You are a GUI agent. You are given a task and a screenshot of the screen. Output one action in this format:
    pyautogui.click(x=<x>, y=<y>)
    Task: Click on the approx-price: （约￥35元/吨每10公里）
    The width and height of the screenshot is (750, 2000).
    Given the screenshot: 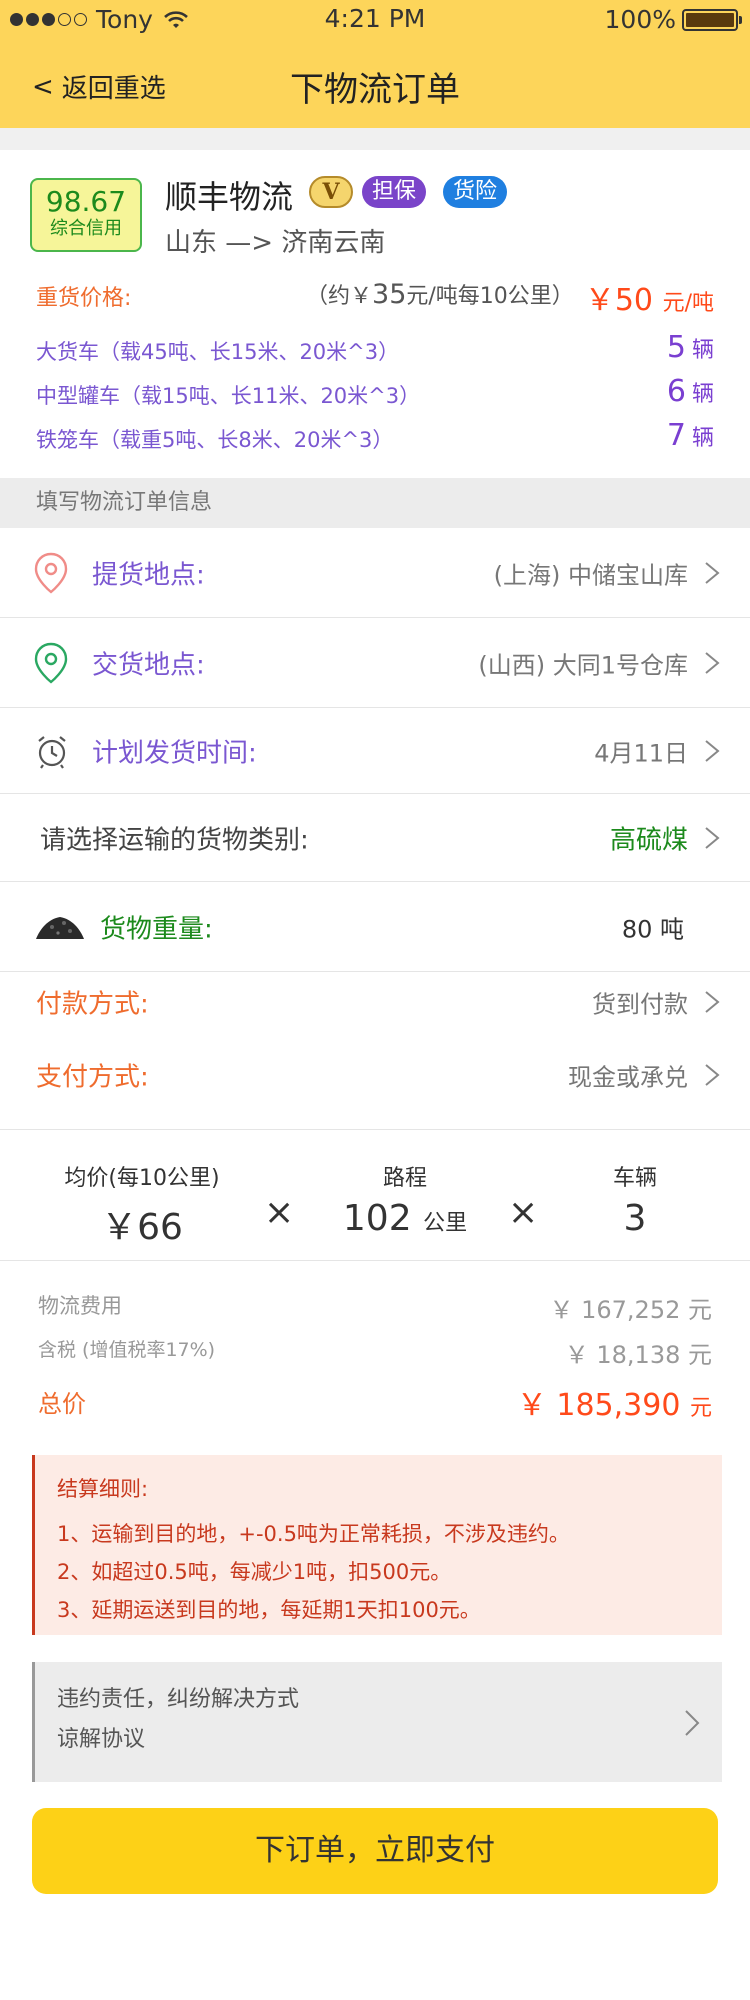 What is the action you would take?
    pyautogui.click(x=440, y=294)
    